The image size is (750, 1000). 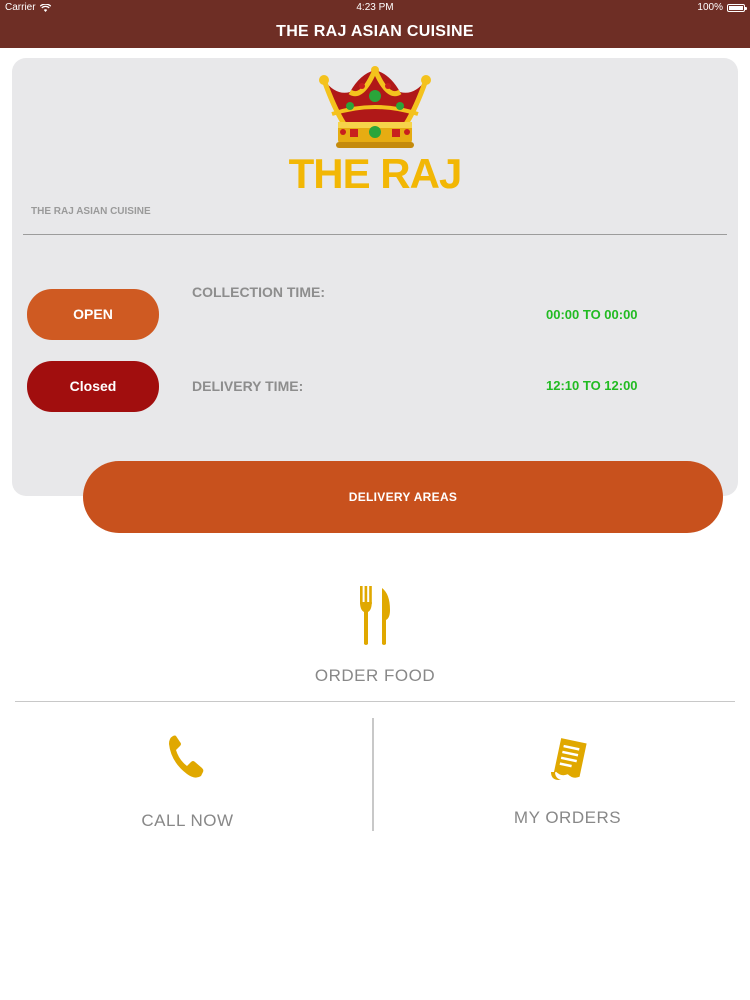 I want to click on collection-status-badge: OPEN, so click(x=93, y=314).